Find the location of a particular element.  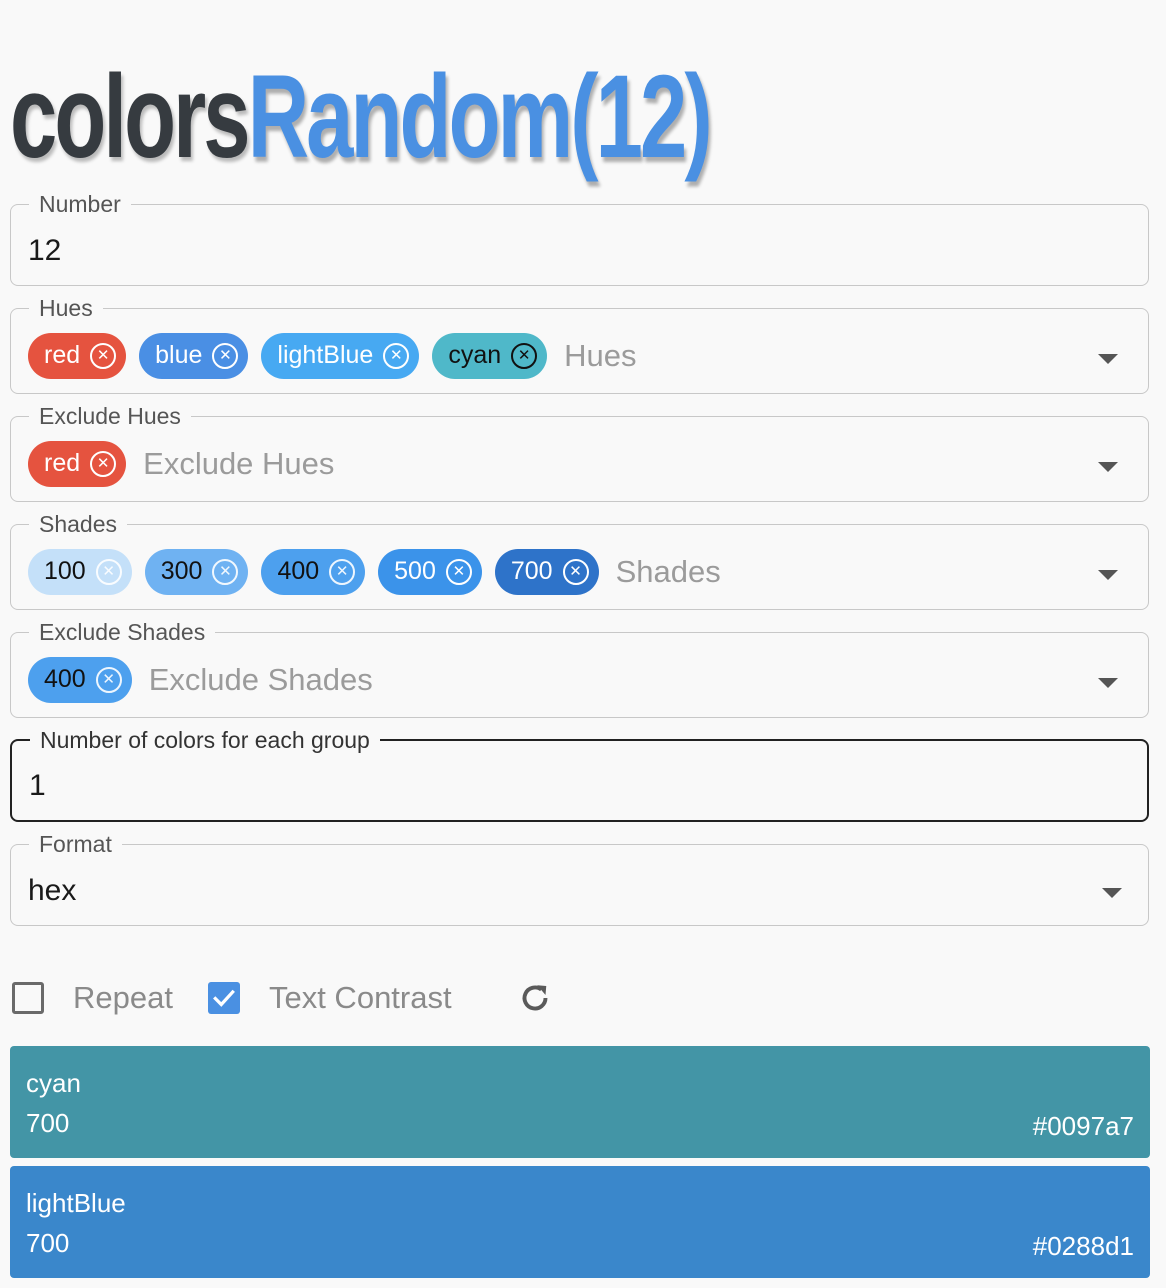

group-count-field: Number of colors for each group 1 is located at coordinates (579, 774).